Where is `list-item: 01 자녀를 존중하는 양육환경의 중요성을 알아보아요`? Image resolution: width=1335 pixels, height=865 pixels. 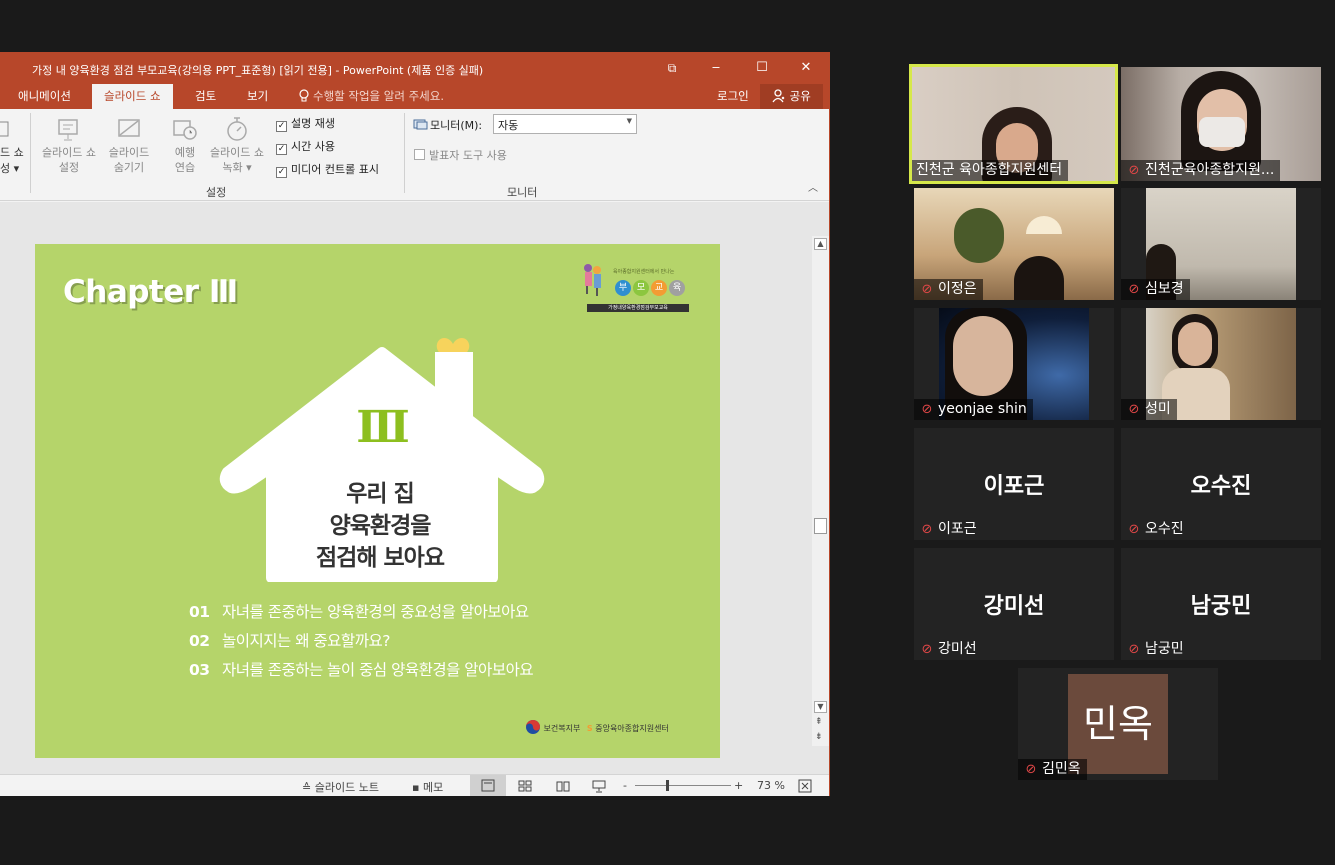 list-item: 01 자녀를 존중하는 양육환경의 중요성을 알아보아요 is located at coordinates (359, 612).